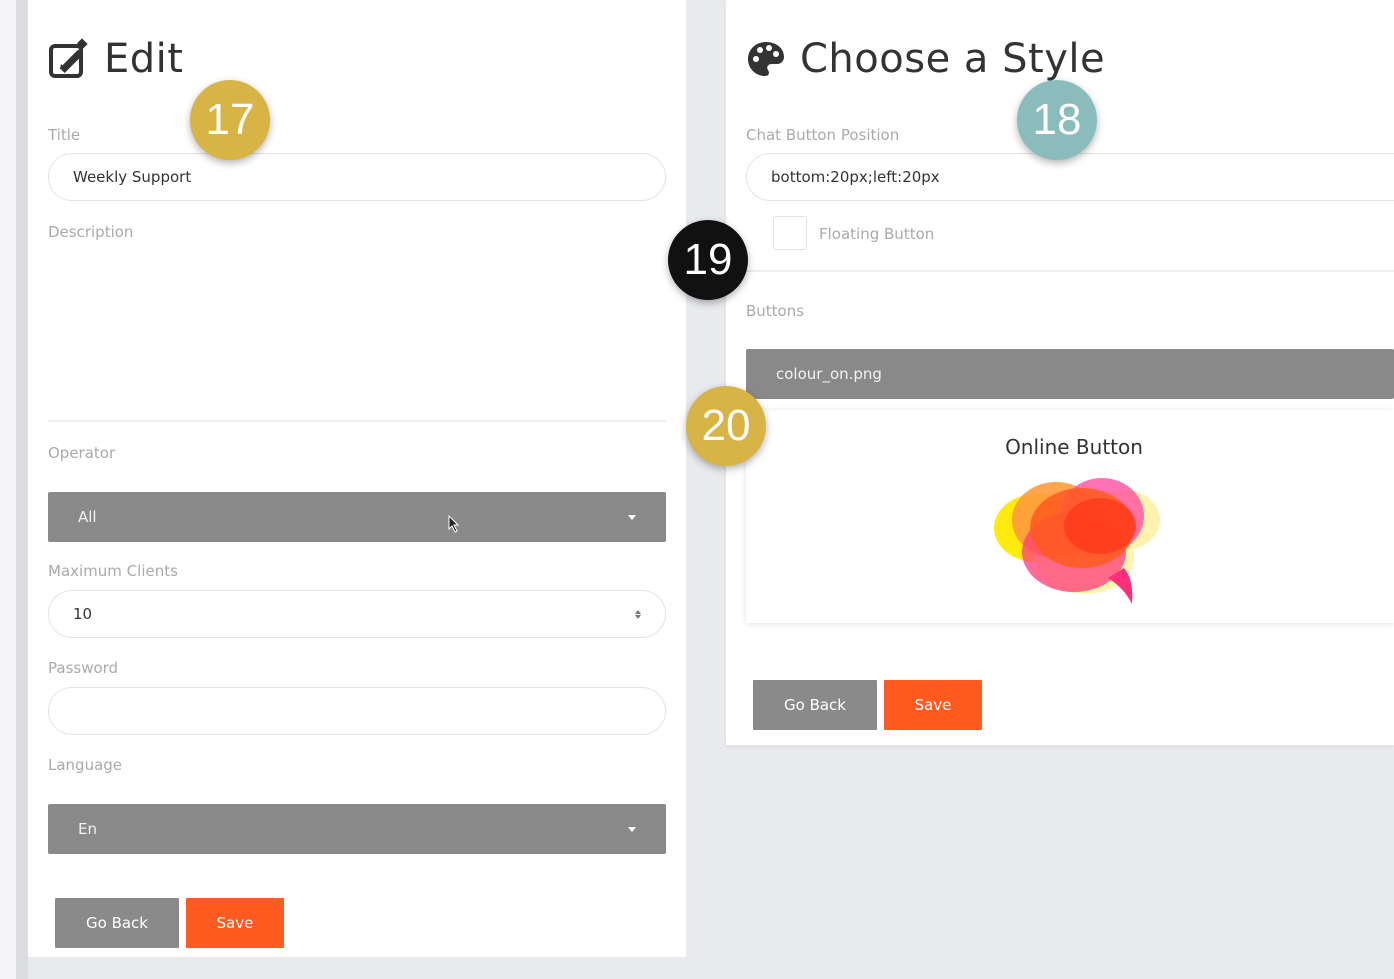 The width and height of the screenshot is (1394, 979). Describe the element at coordinates (91, 232) in the screenshot. I see `description-label: Description` at that location.